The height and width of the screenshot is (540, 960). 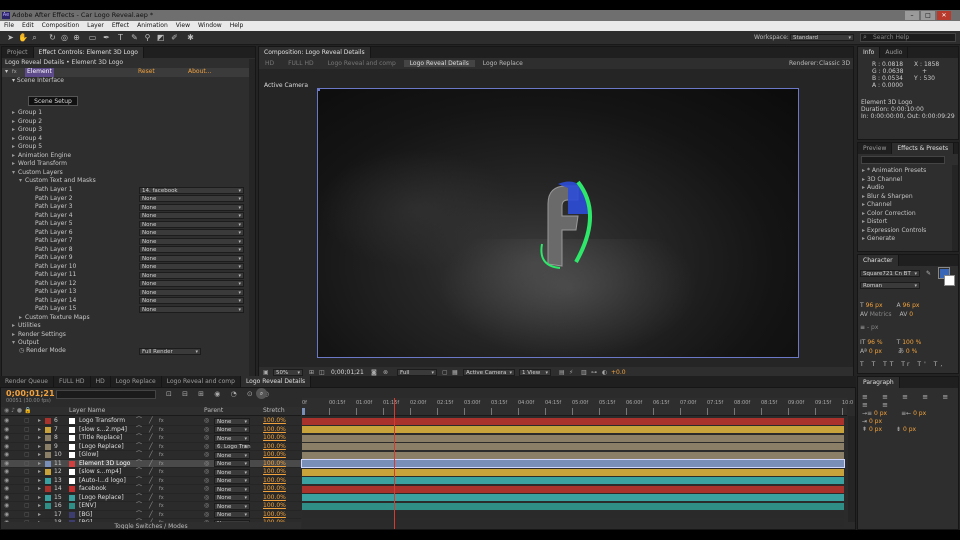 I want to click on roto-brush-tool-icon: ✐, so click(x=174, y=37).